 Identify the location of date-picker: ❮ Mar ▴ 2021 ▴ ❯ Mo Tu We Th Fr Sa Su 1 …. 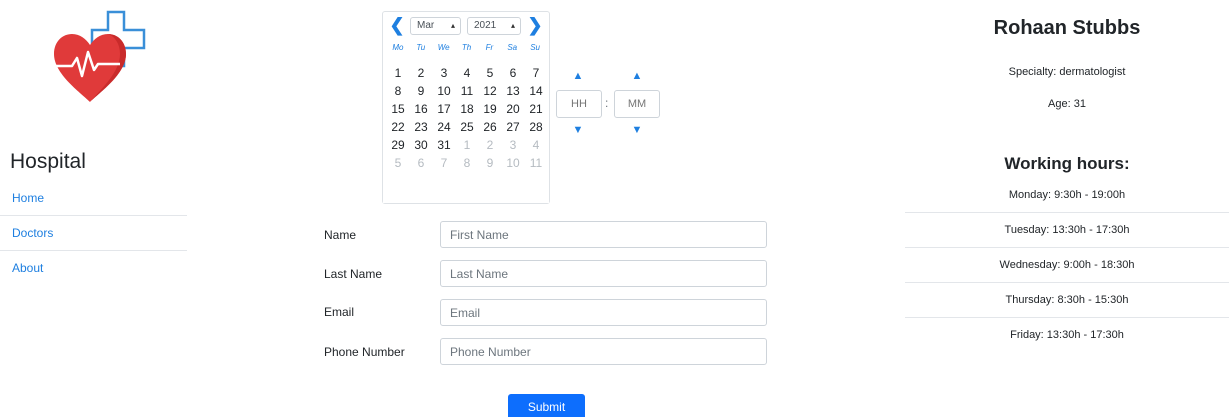
(466, 107).